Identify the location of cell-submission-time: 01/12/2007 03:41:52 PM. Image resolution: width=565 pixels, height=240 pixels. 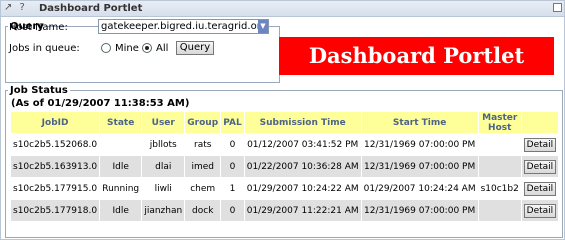
(302, 144).